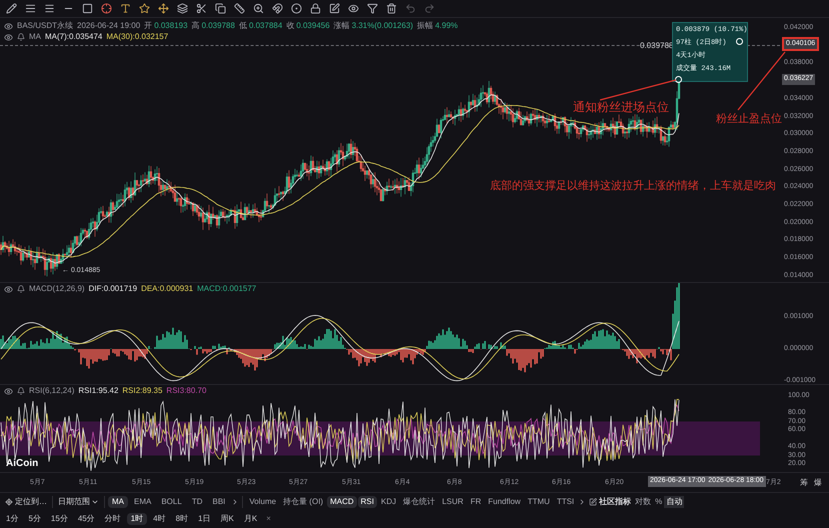 The width and height of the screenshot is (829, 528). Describe the element at coordinates (425, 26) in the screenshot. I see `field-label: 振幅` at that location.